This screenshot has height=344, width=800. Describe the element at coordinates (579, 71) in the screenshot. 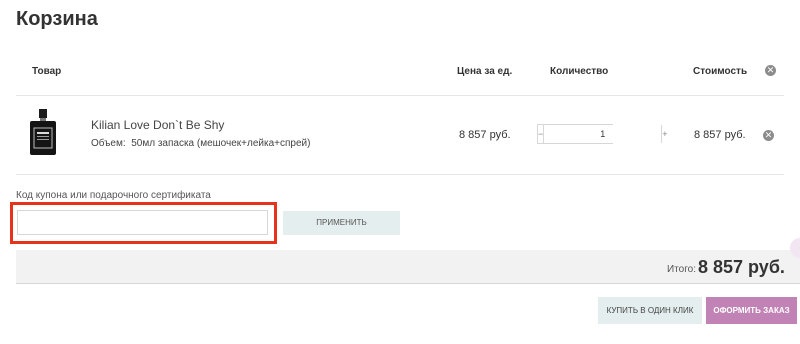

I see `column-header-quantity: Количество` at that location.